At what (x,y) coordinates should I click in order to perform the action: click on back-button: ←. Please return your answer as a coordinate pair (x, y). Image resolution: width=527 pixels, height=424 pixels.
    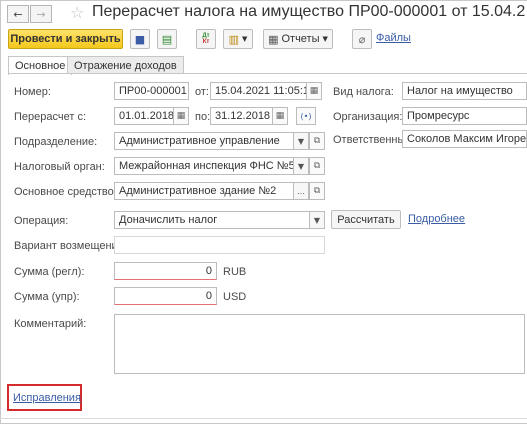
    Looking at the image, I should click on (18, 14).